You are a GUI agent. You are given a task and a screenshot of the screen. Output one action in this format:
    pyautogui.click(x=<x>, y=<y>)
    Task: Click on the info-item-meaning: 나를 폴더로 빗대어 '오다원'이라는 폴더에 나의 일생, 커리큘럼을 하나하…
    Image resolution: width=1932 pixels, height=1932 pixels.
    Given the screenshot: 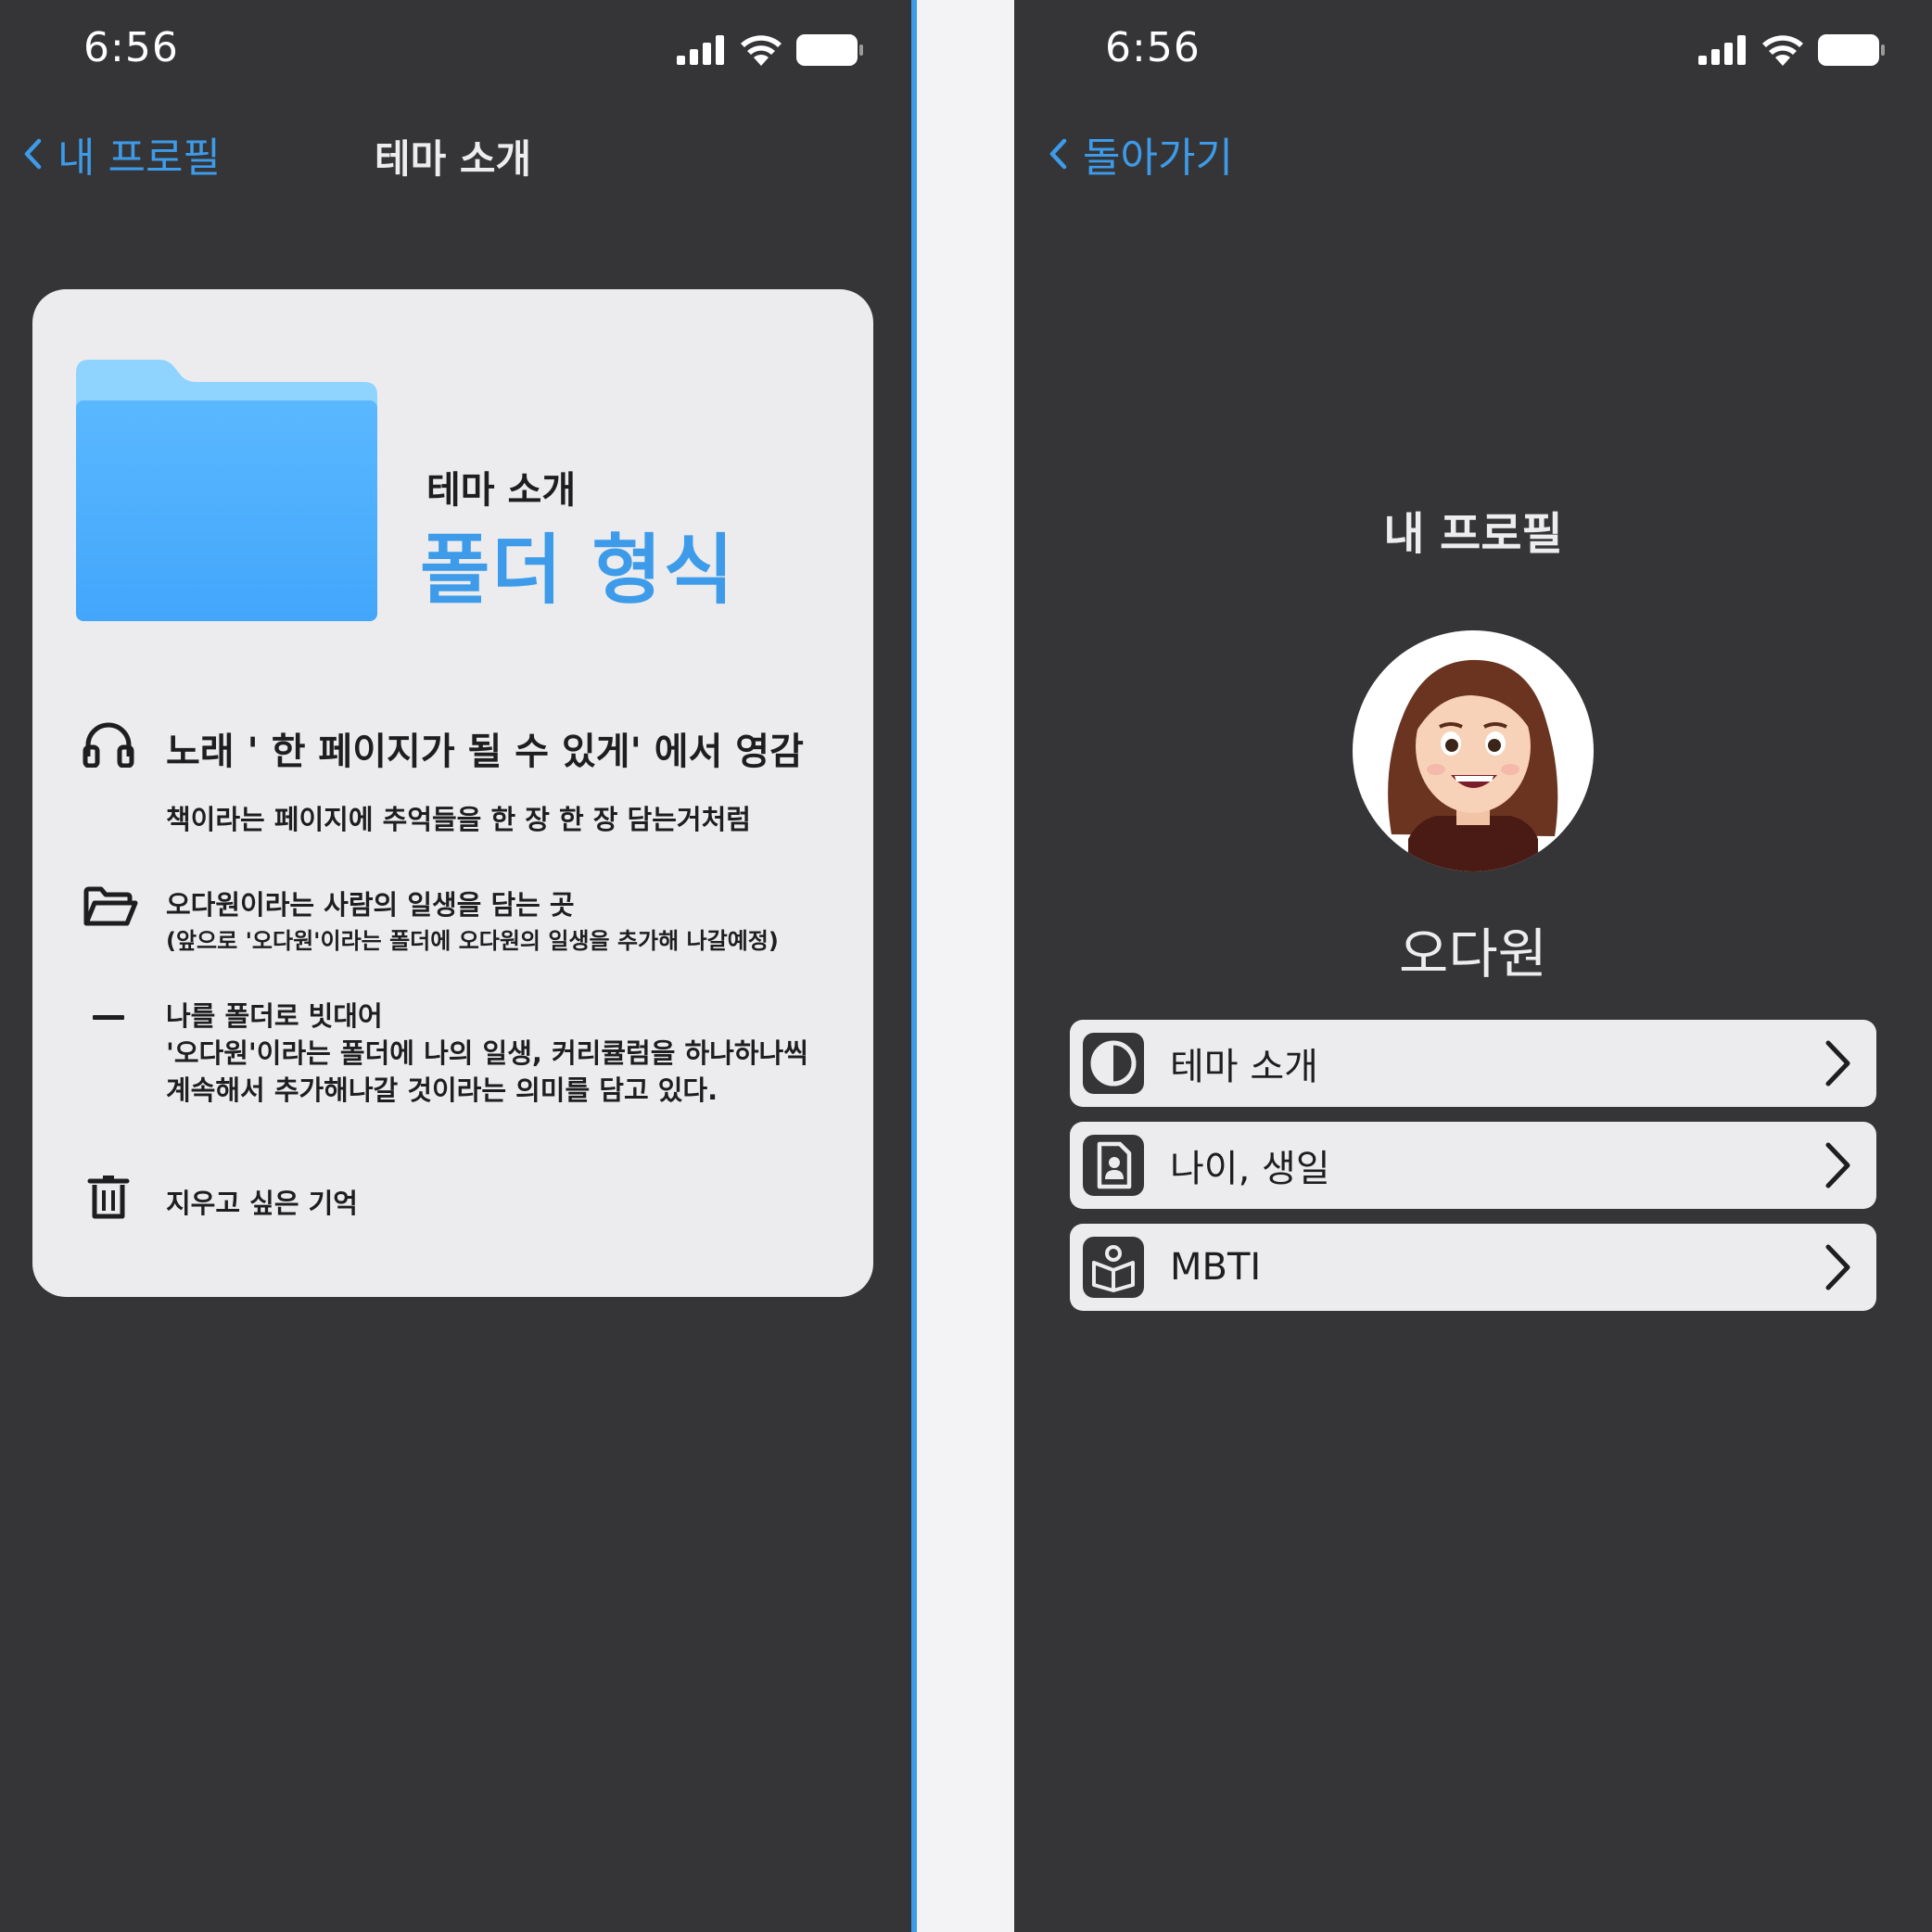 What is the action you would take?
    pyautogui.click(x=445, y=1053)
    